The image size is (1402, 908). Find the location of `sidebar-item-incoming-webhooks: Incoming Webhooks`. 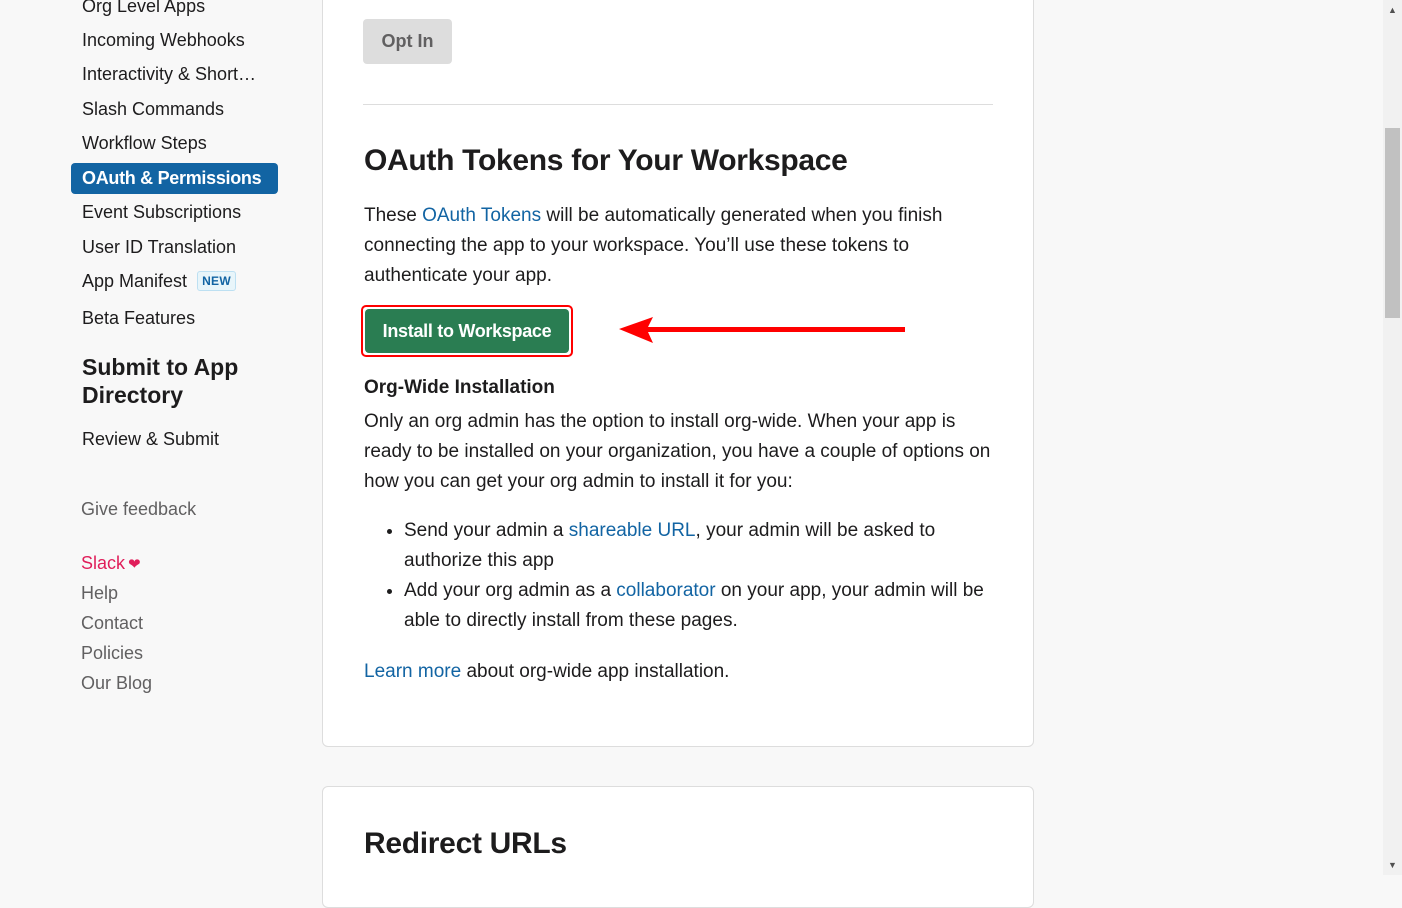

sidebar-item-incoming-webhooks: Incoming Webhooks is located at coordinates (163, 40).